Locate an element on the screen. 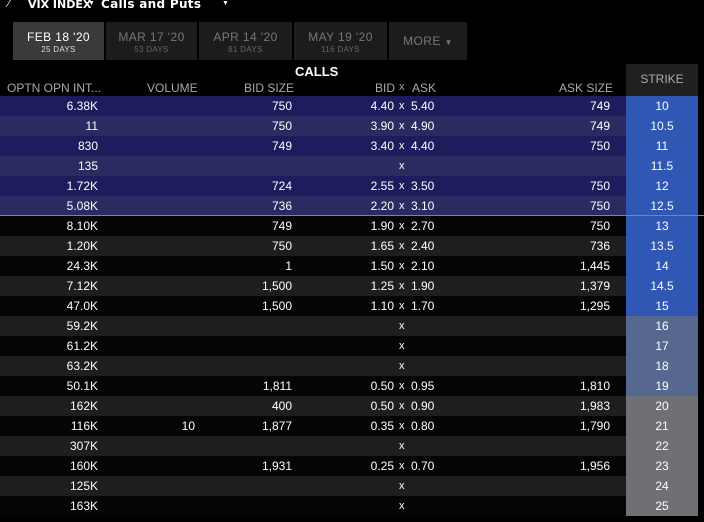 The image size is (704, 522). tab-apr-14: APR 14 '20 81 DAYS is located at coordinates (245, 41).